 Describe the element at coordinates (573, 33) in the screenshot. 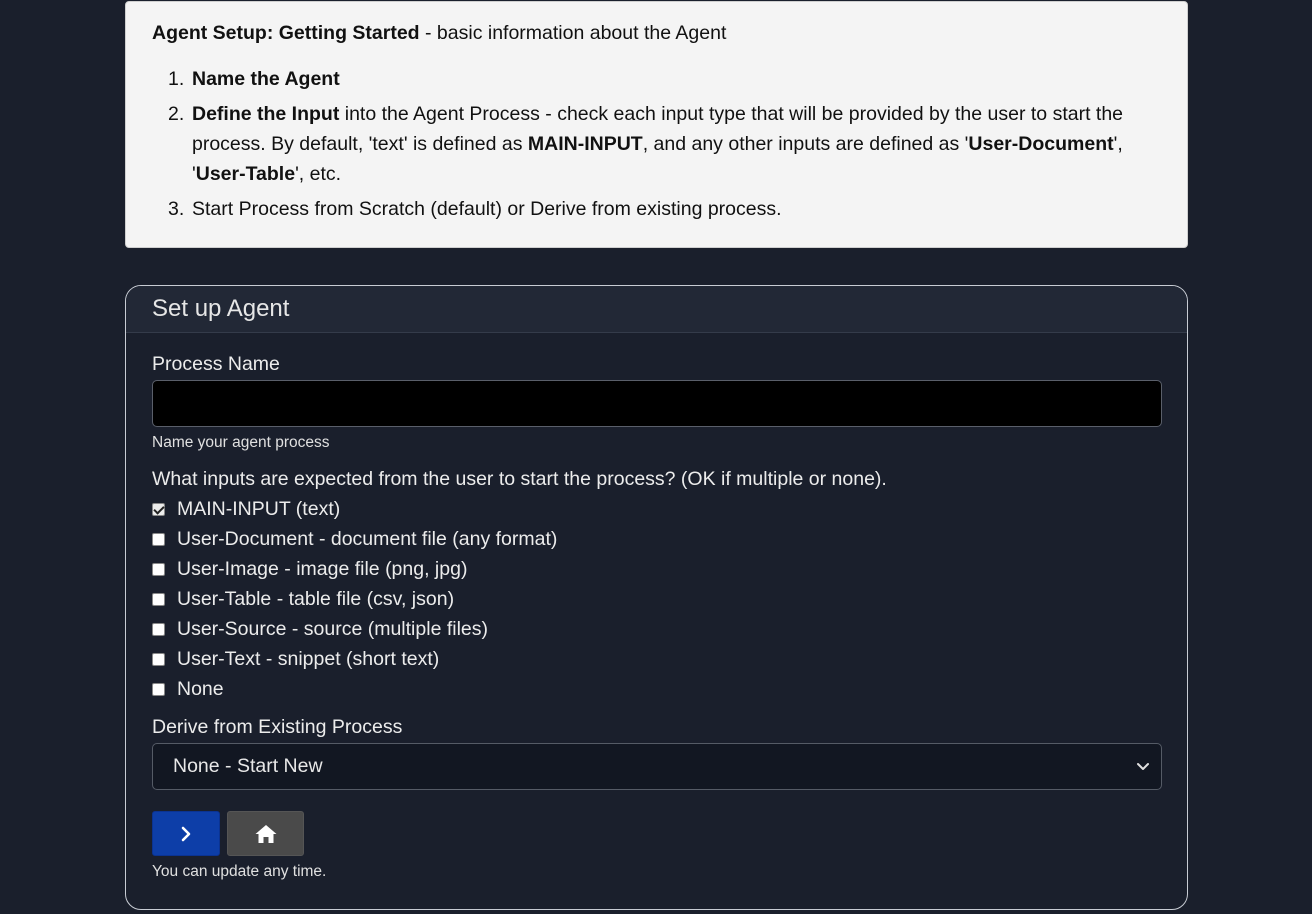

I see `info-title-rest: - basic information about the Agent` at that location.